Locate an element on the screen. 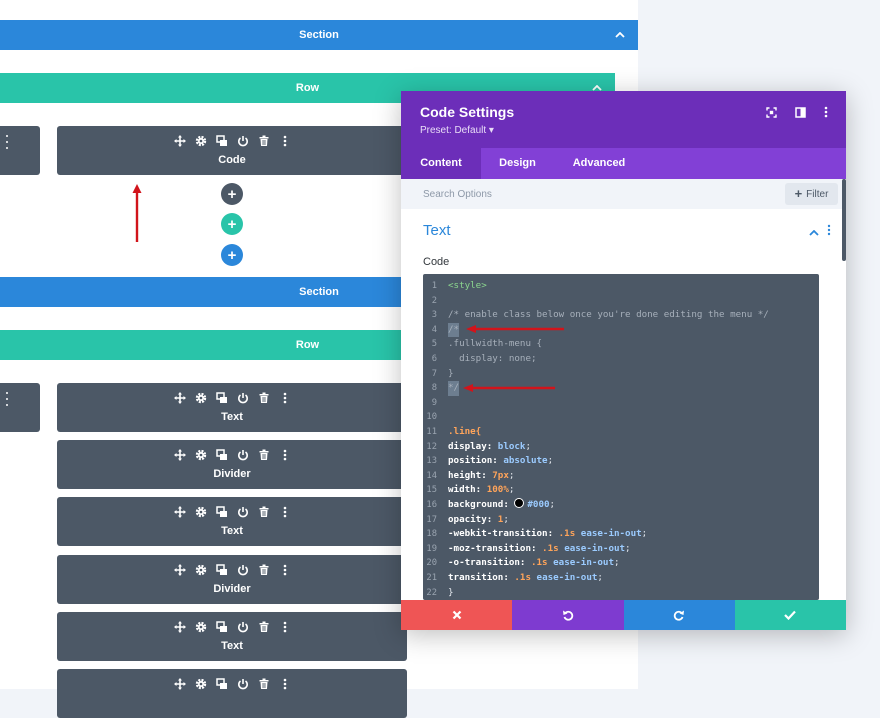  line-number: 19 is located at coordinates (431, 548).